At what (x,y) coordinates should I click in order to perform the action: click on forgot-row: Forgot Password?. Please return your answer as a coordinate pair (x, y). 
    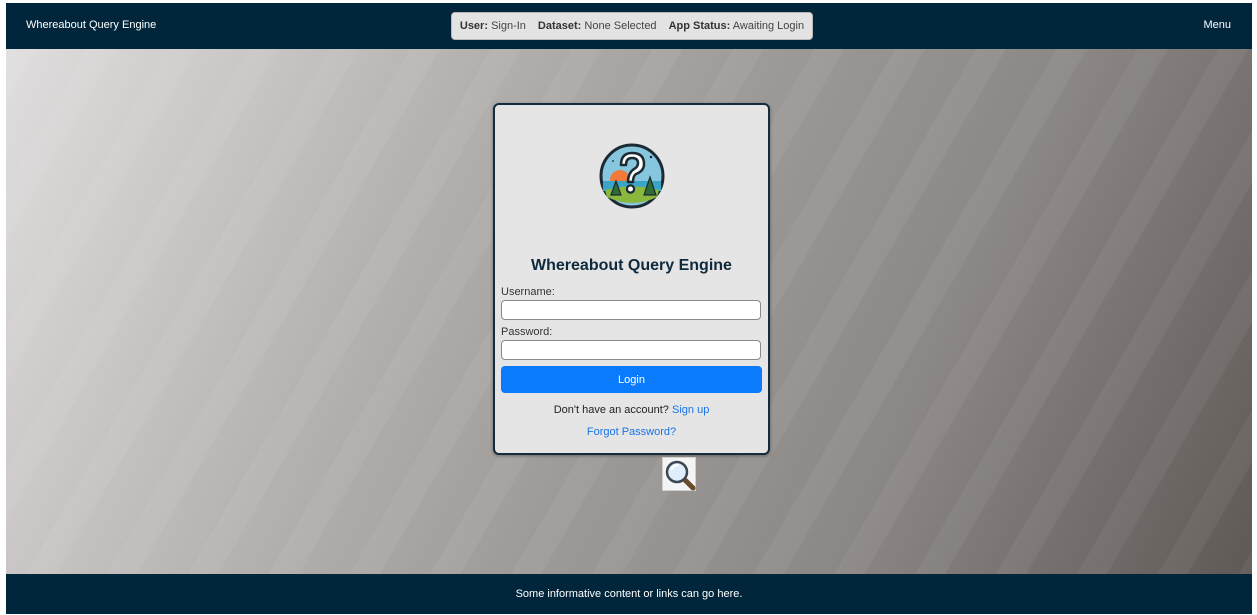
    Looking at the image, I should click on (631, 432).